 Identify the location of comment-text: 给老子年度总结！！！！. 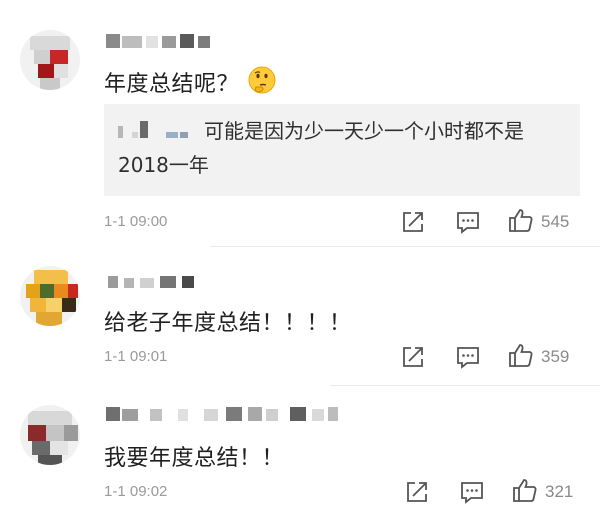
(228, 323).